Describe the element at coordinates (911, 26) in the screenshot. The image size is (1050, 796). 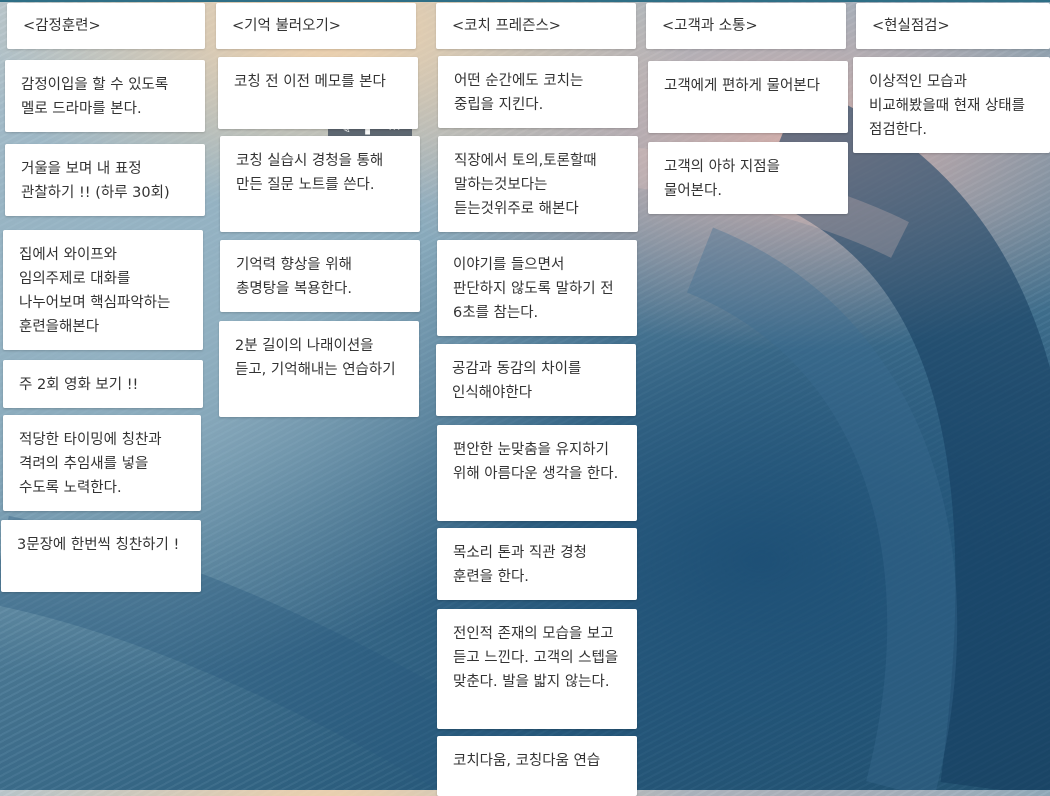
I see `column-title: <현실점검>` at that location.